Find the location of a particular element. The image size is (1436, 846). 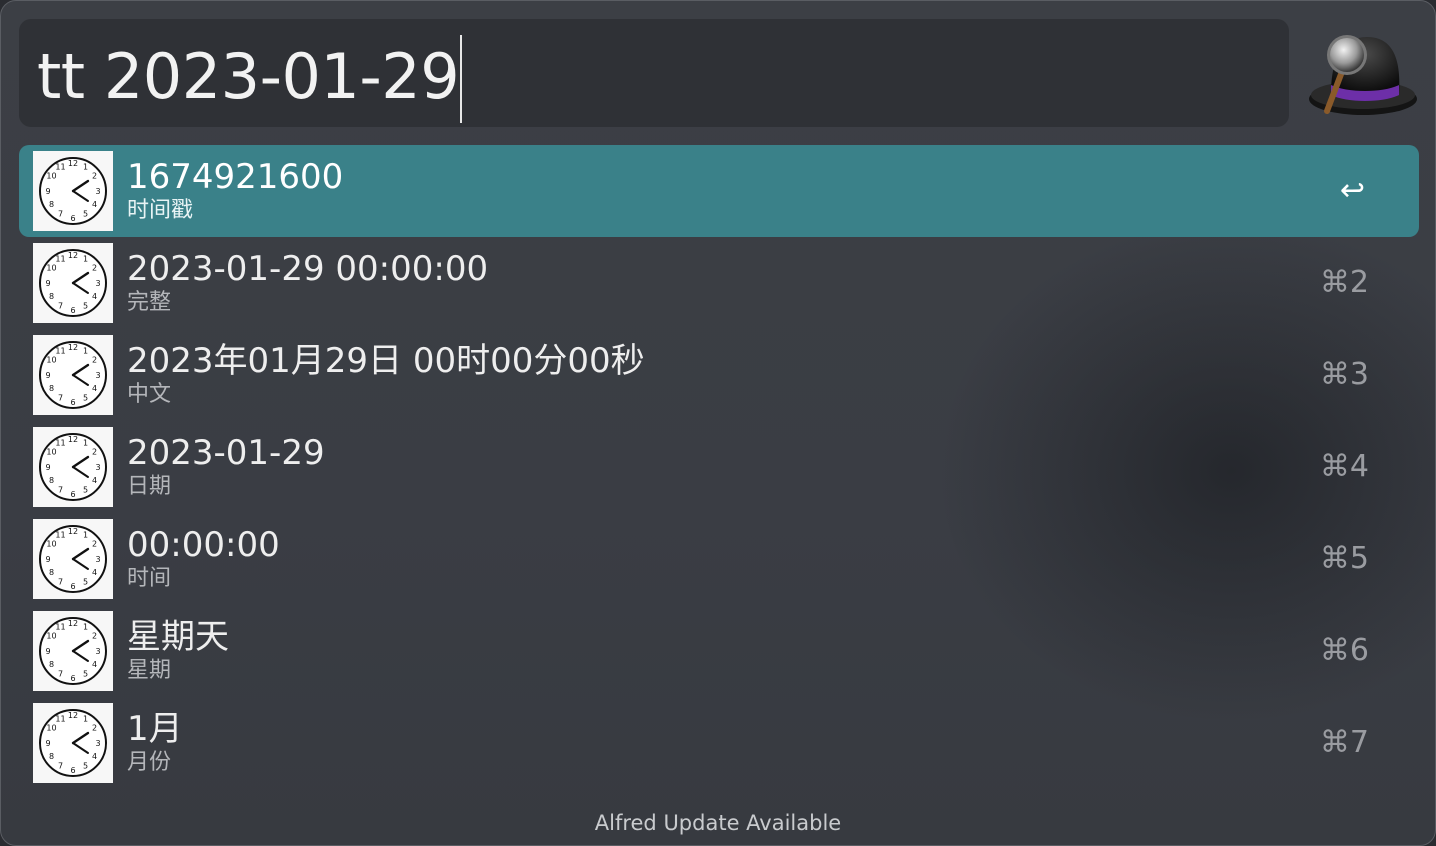

text-caret is located at coordinates (461, 79).